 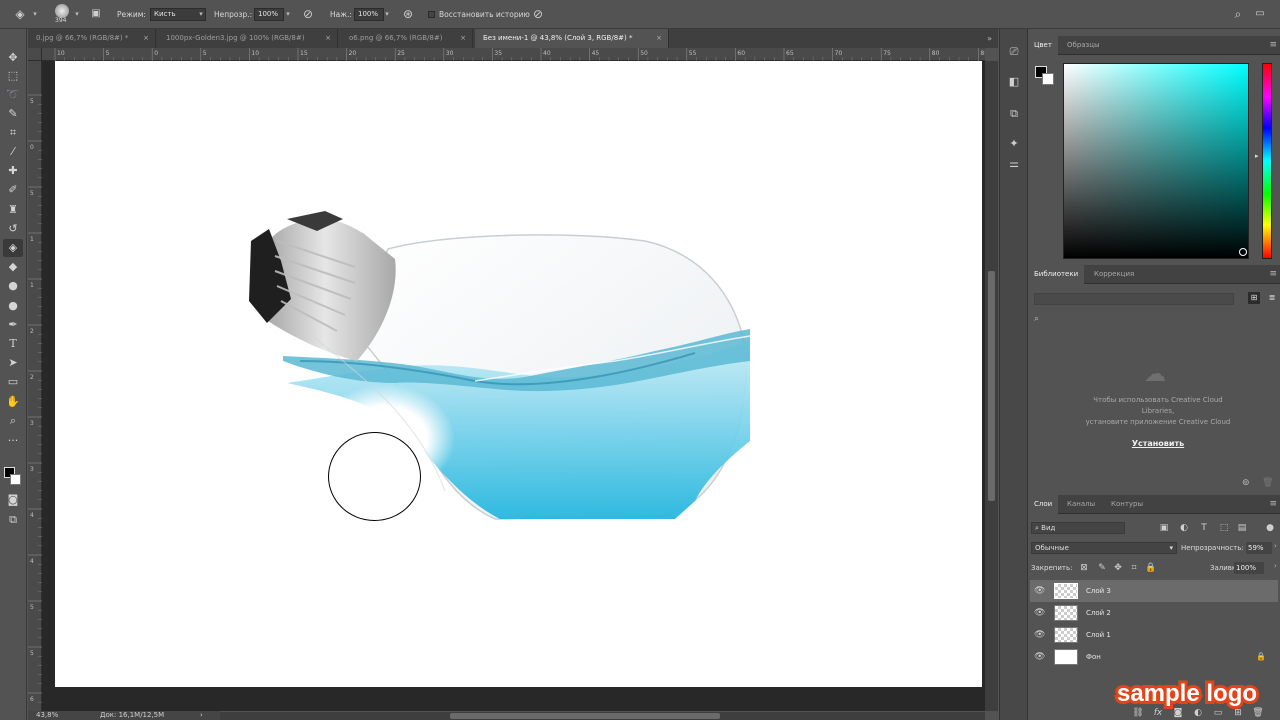 I want to click on layer-name: Слой 1, so click(x=1098, y=635).